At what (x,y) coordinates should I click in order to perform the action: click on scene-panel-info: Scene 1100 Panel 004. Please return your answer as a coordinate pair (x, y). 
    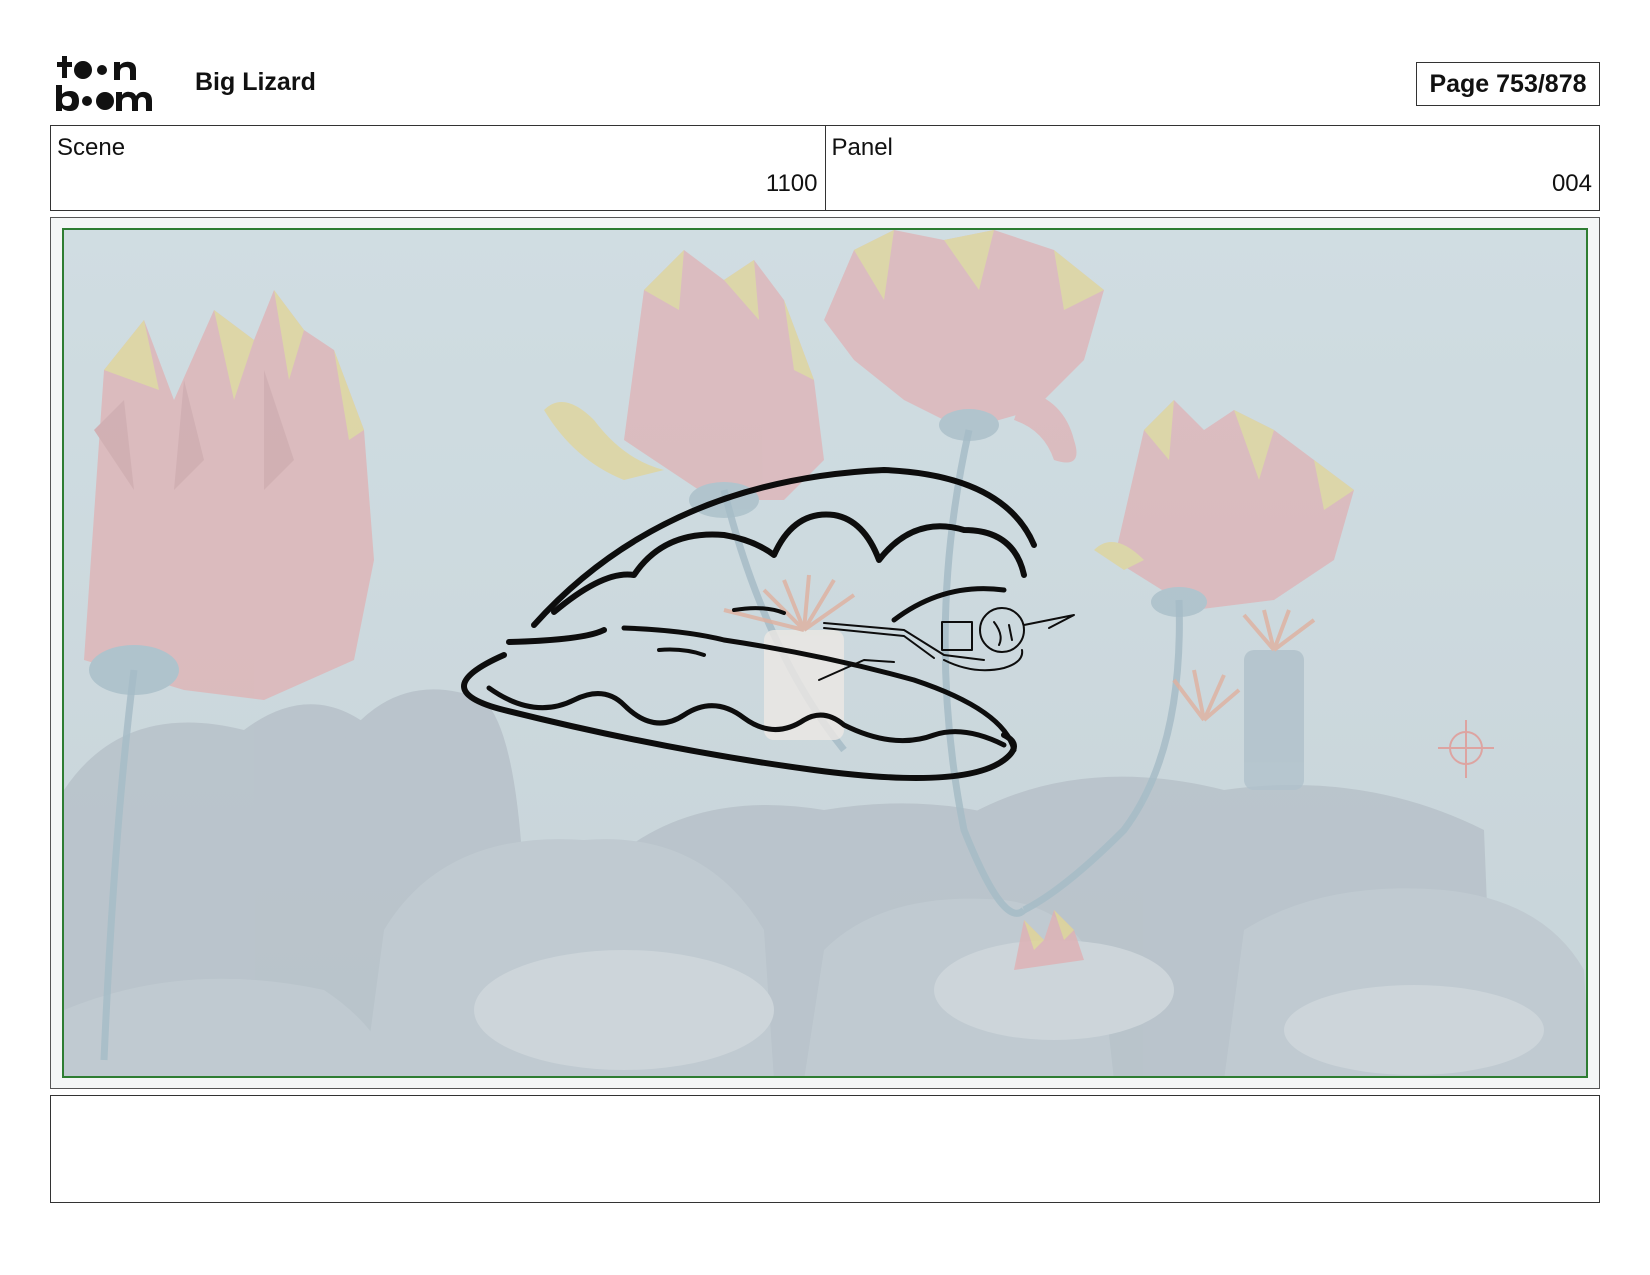
    Looking at the image, I should click on (825, 168).